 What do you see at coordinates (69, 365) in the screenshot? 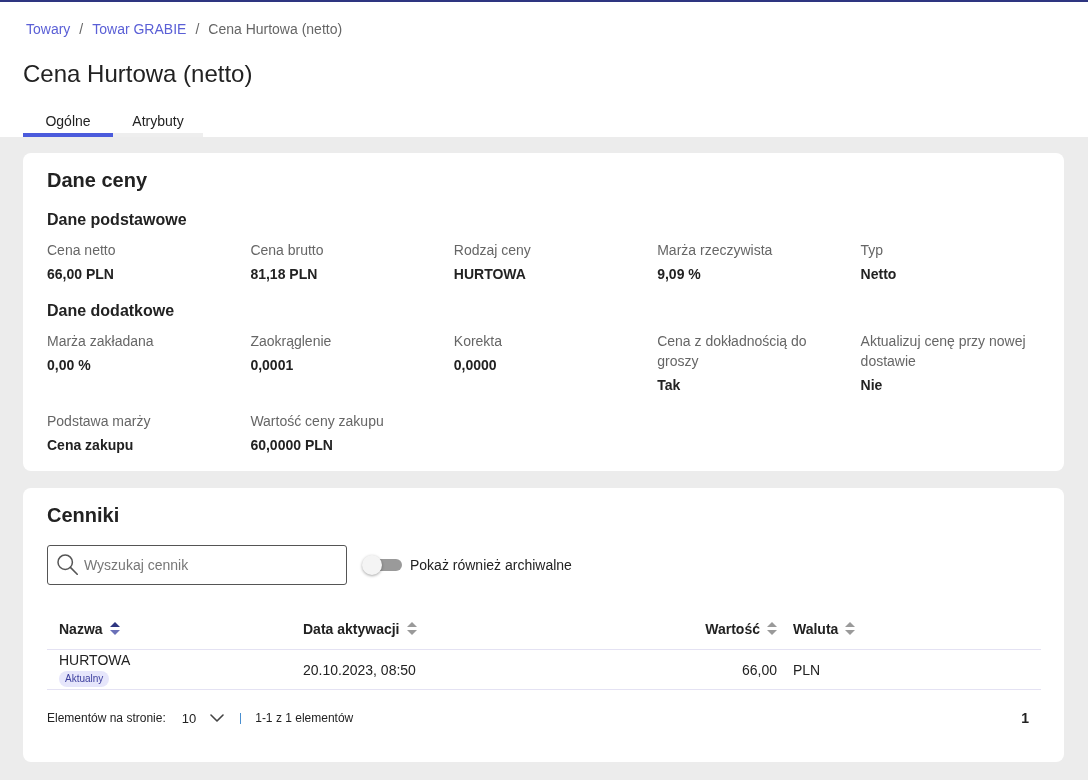
I see `field-value: 0,00 %` at bounding box center [69, 365].